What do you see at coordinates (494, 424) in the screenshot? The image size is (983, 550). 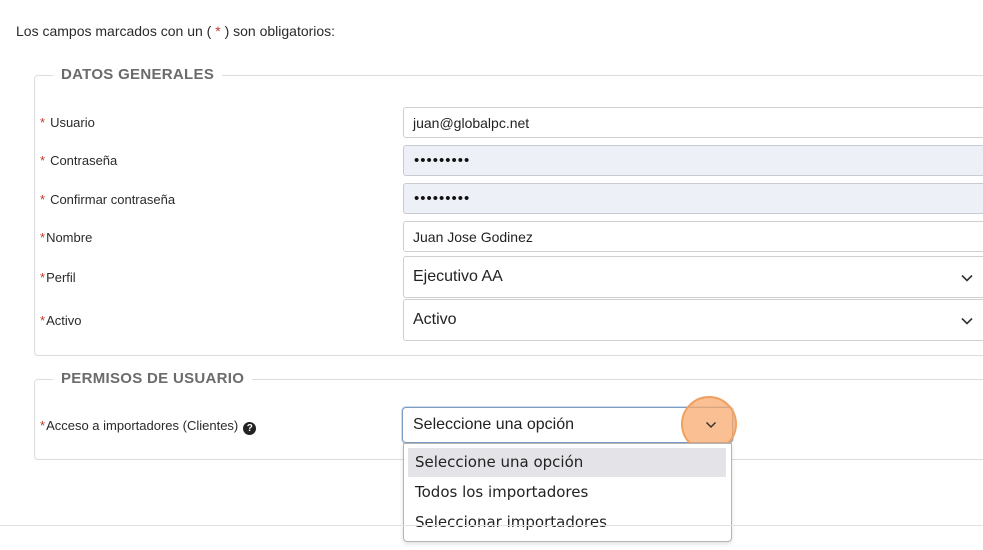 I see `acceso-importadores-value: Seleccione una opción` at bounding box center [494, 424].